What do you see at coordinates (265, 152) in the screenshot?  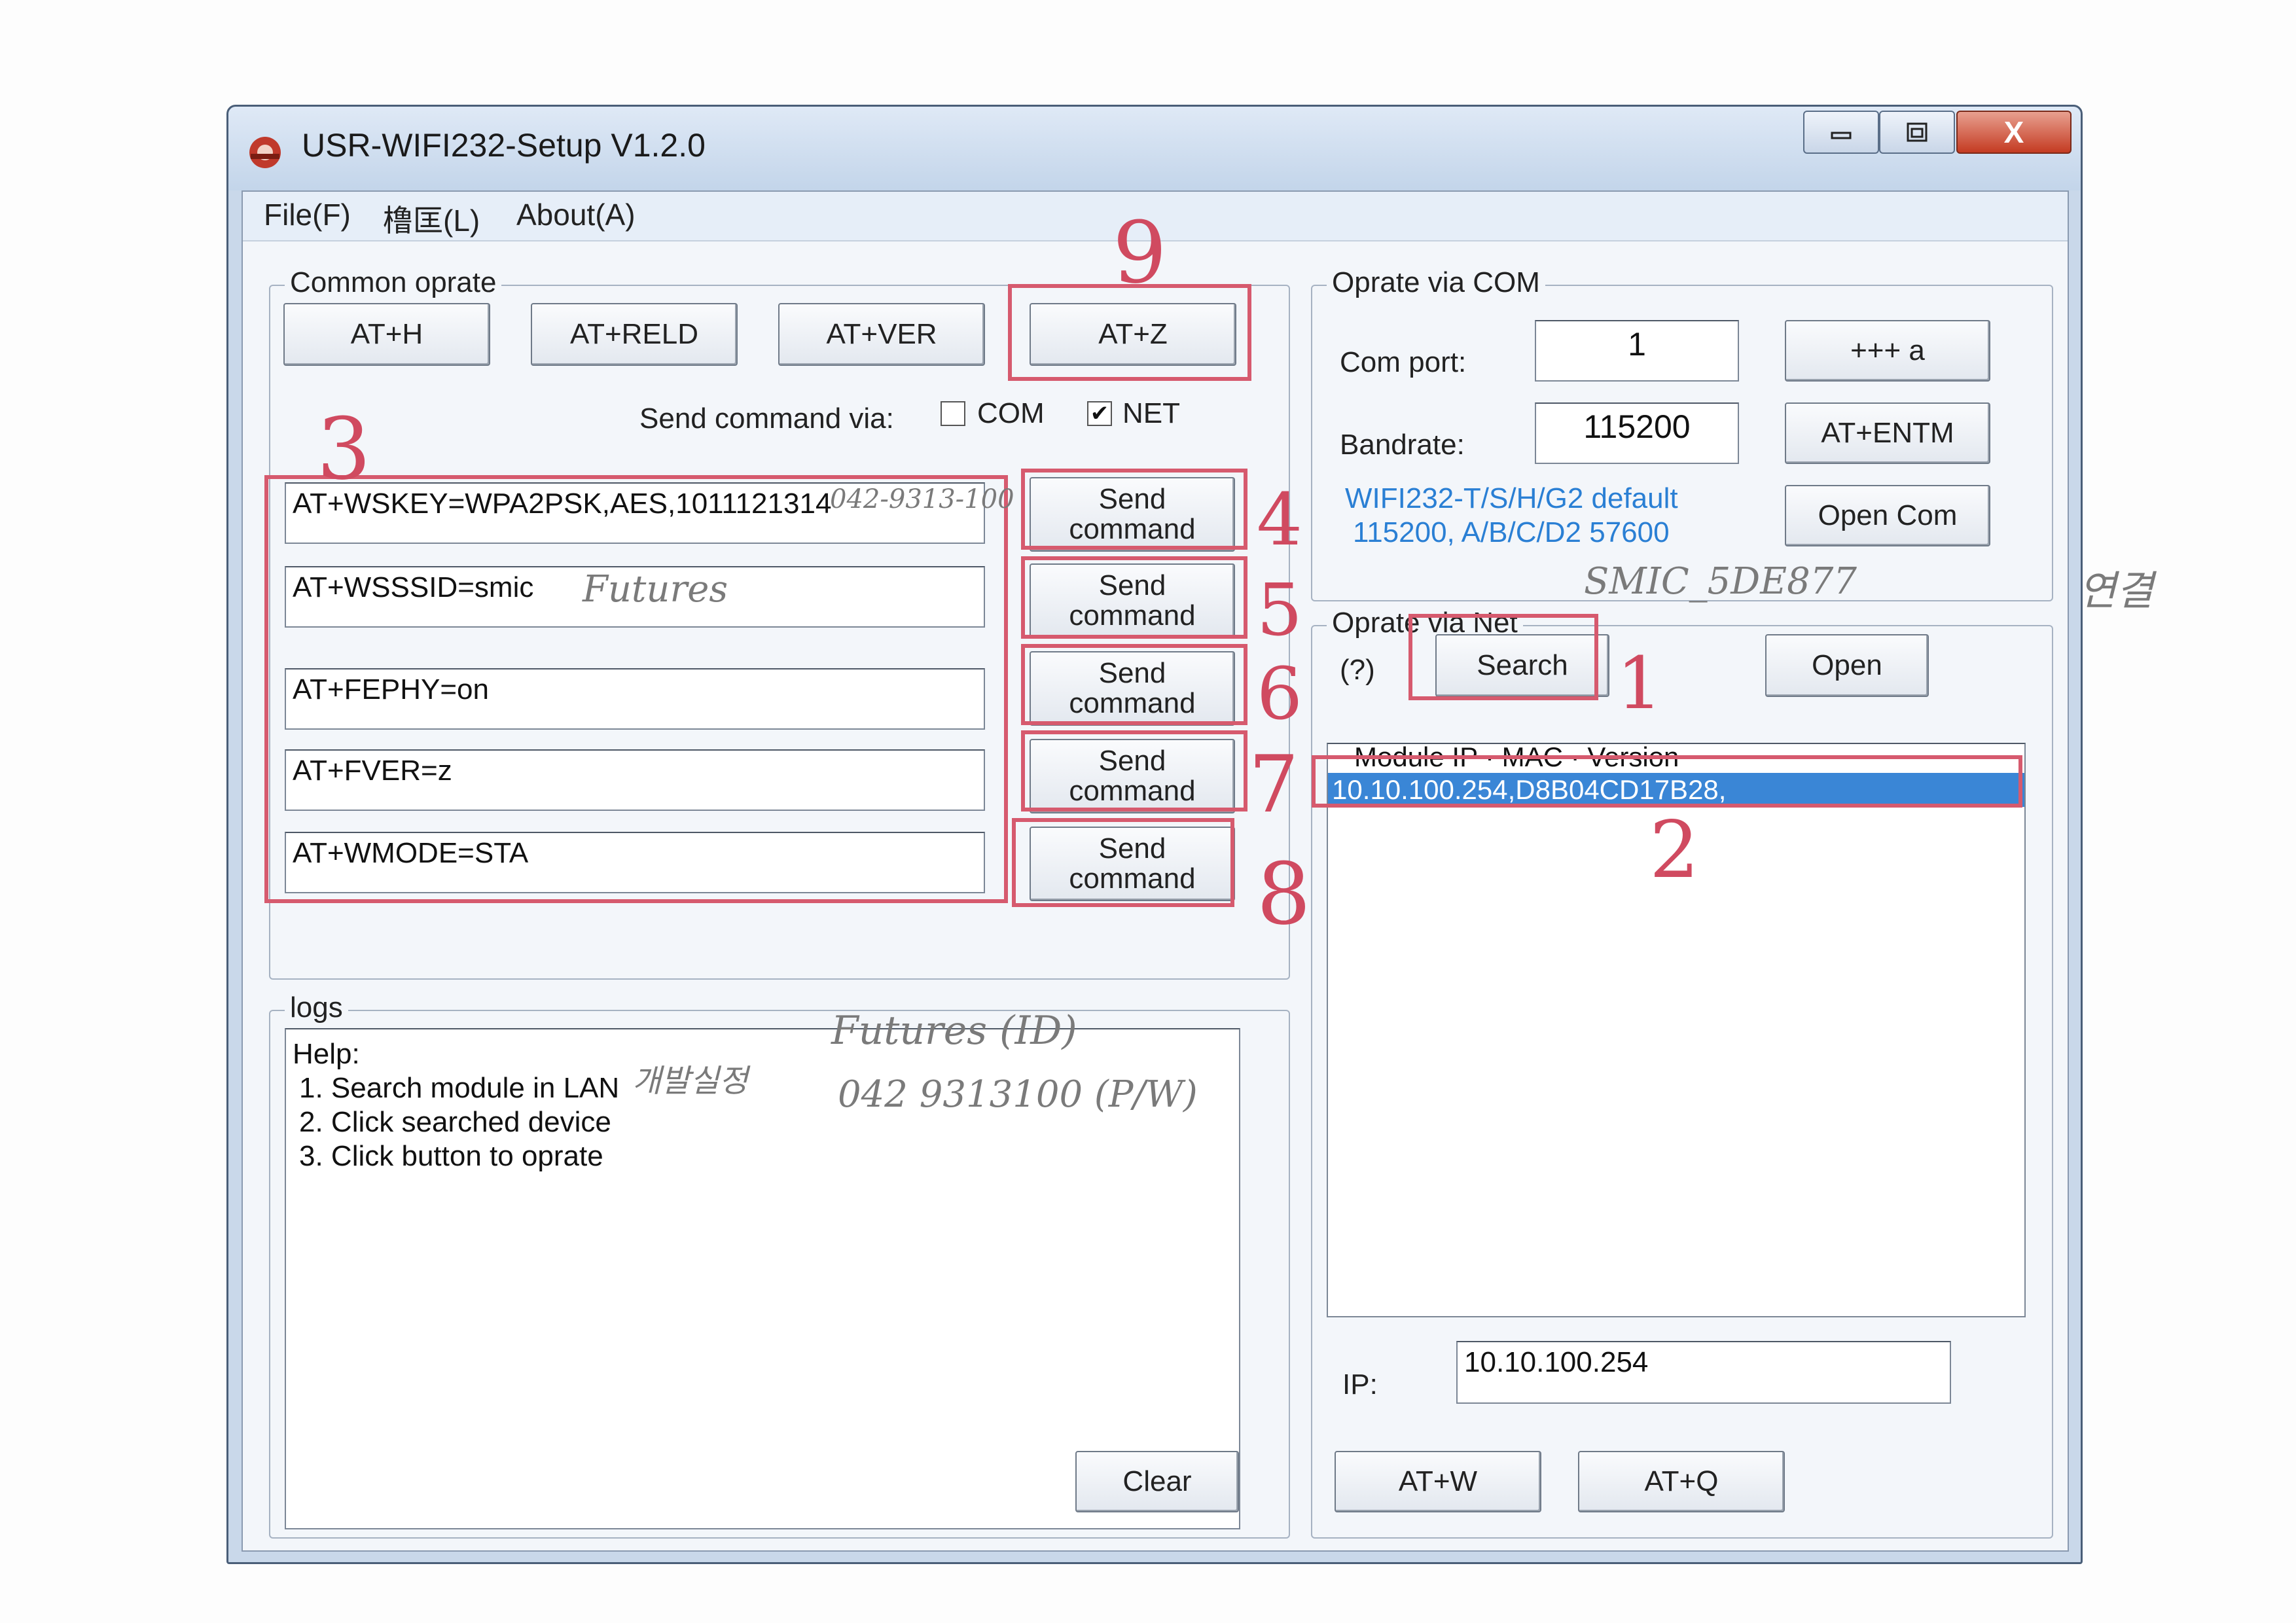 I see `app-icon` at bounding box center [265, 152].